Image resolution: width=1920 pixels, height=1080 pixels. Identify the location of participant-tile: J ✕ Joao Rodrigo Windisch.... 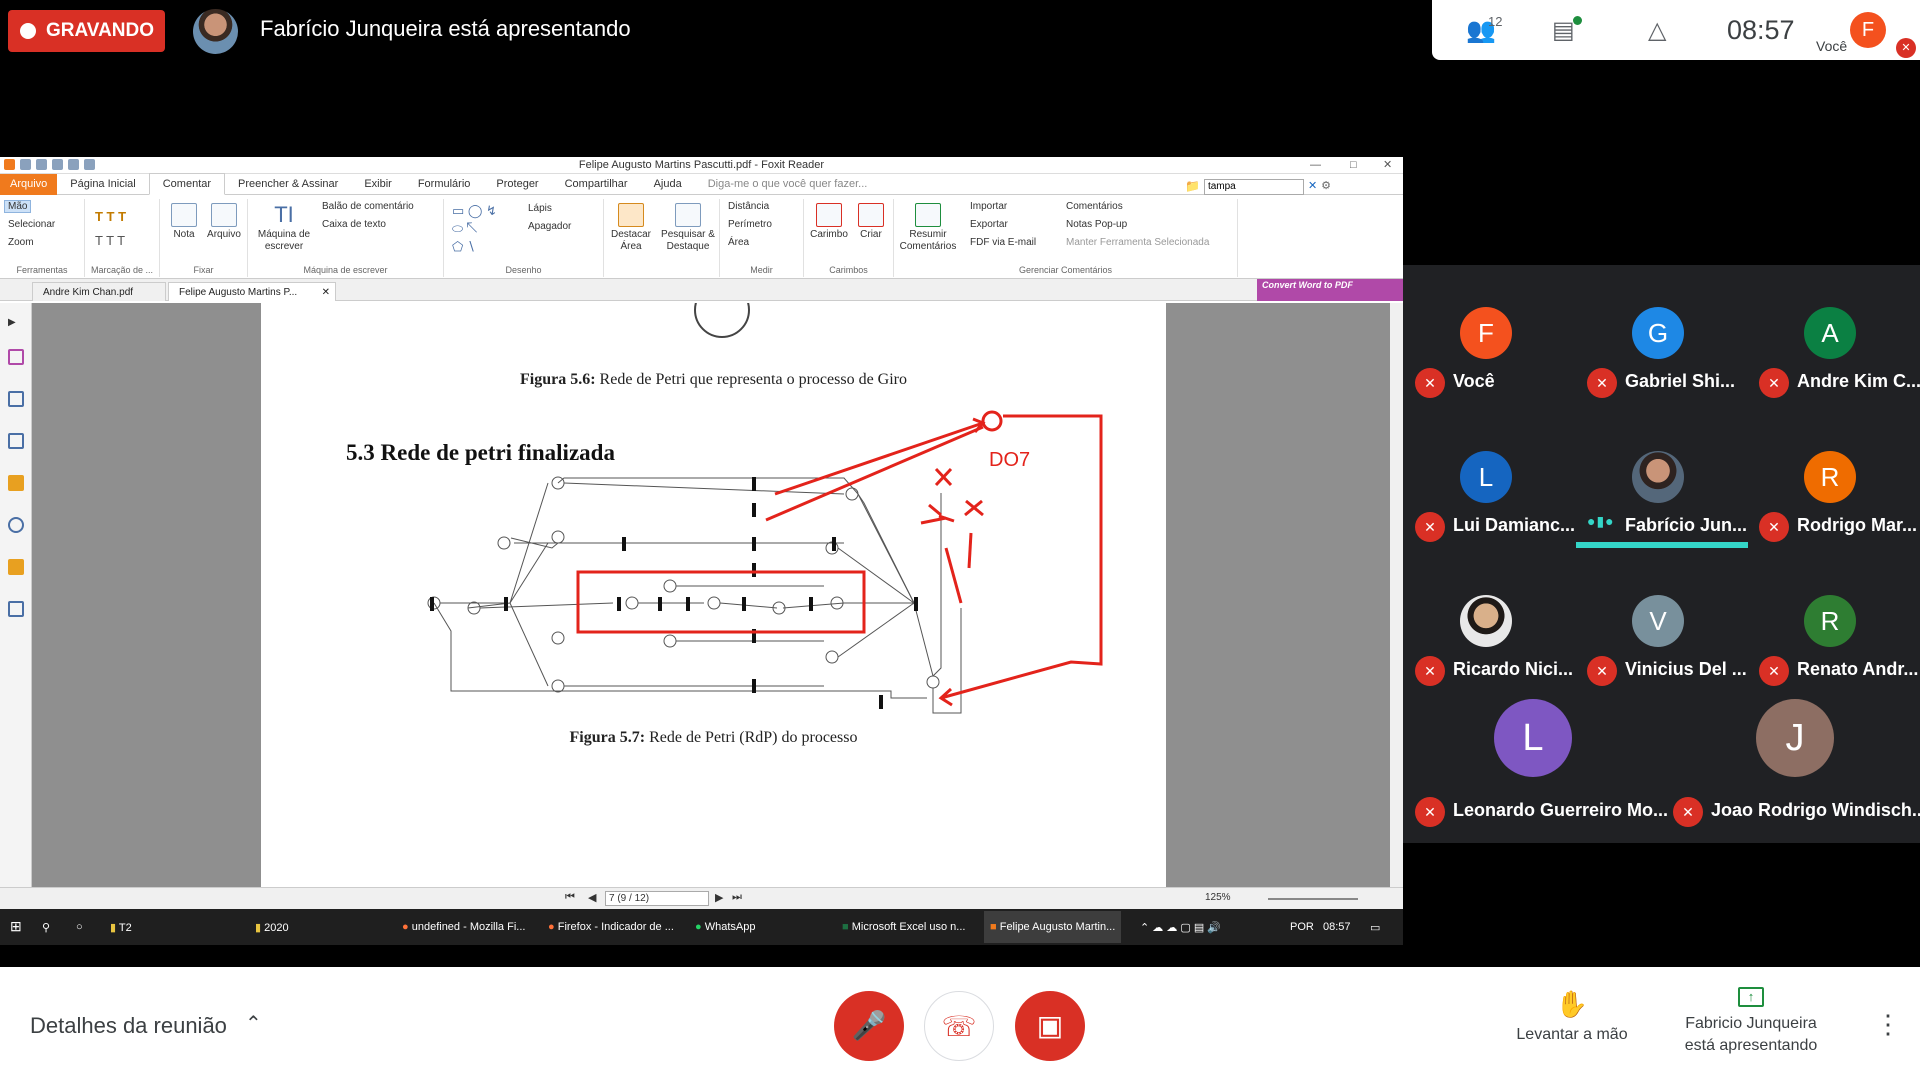
(1790, 769).